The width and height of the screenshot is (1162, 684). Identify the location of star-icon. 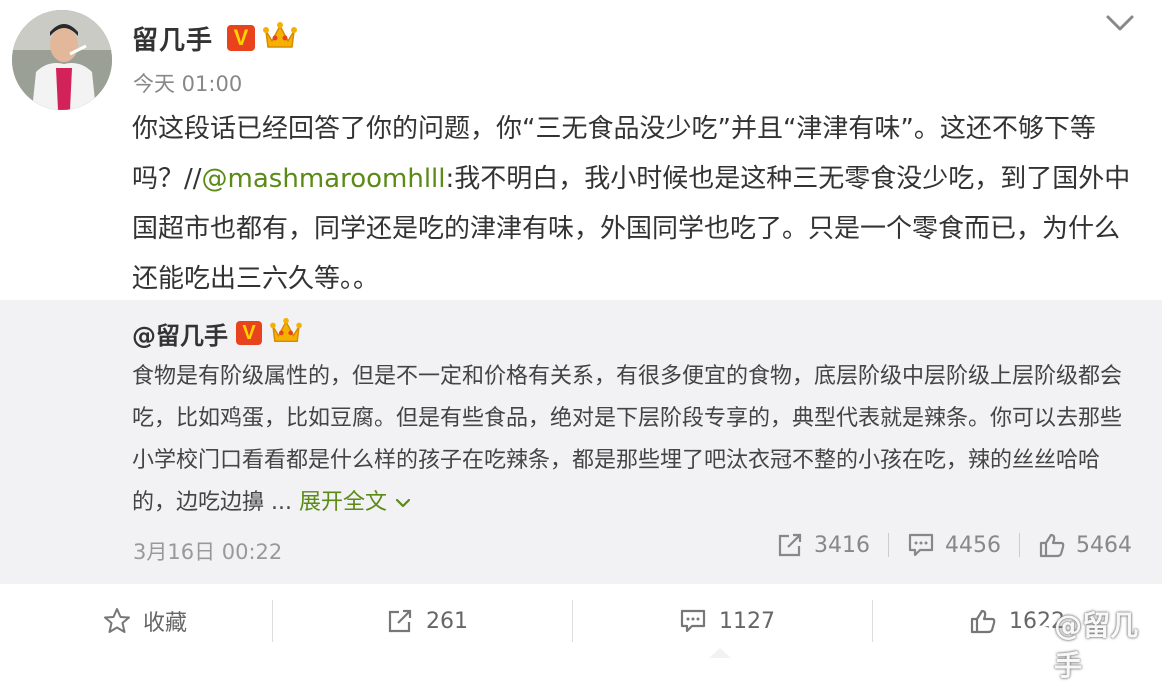
(116, 620).